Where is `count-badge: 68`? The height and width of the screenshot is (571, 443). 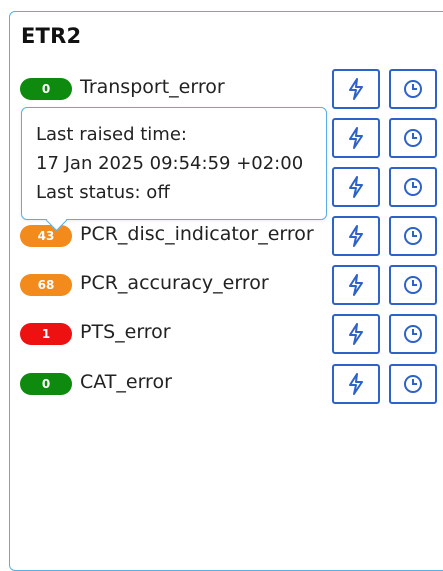
count-badge: 68 is located at coordinates (46, 285).